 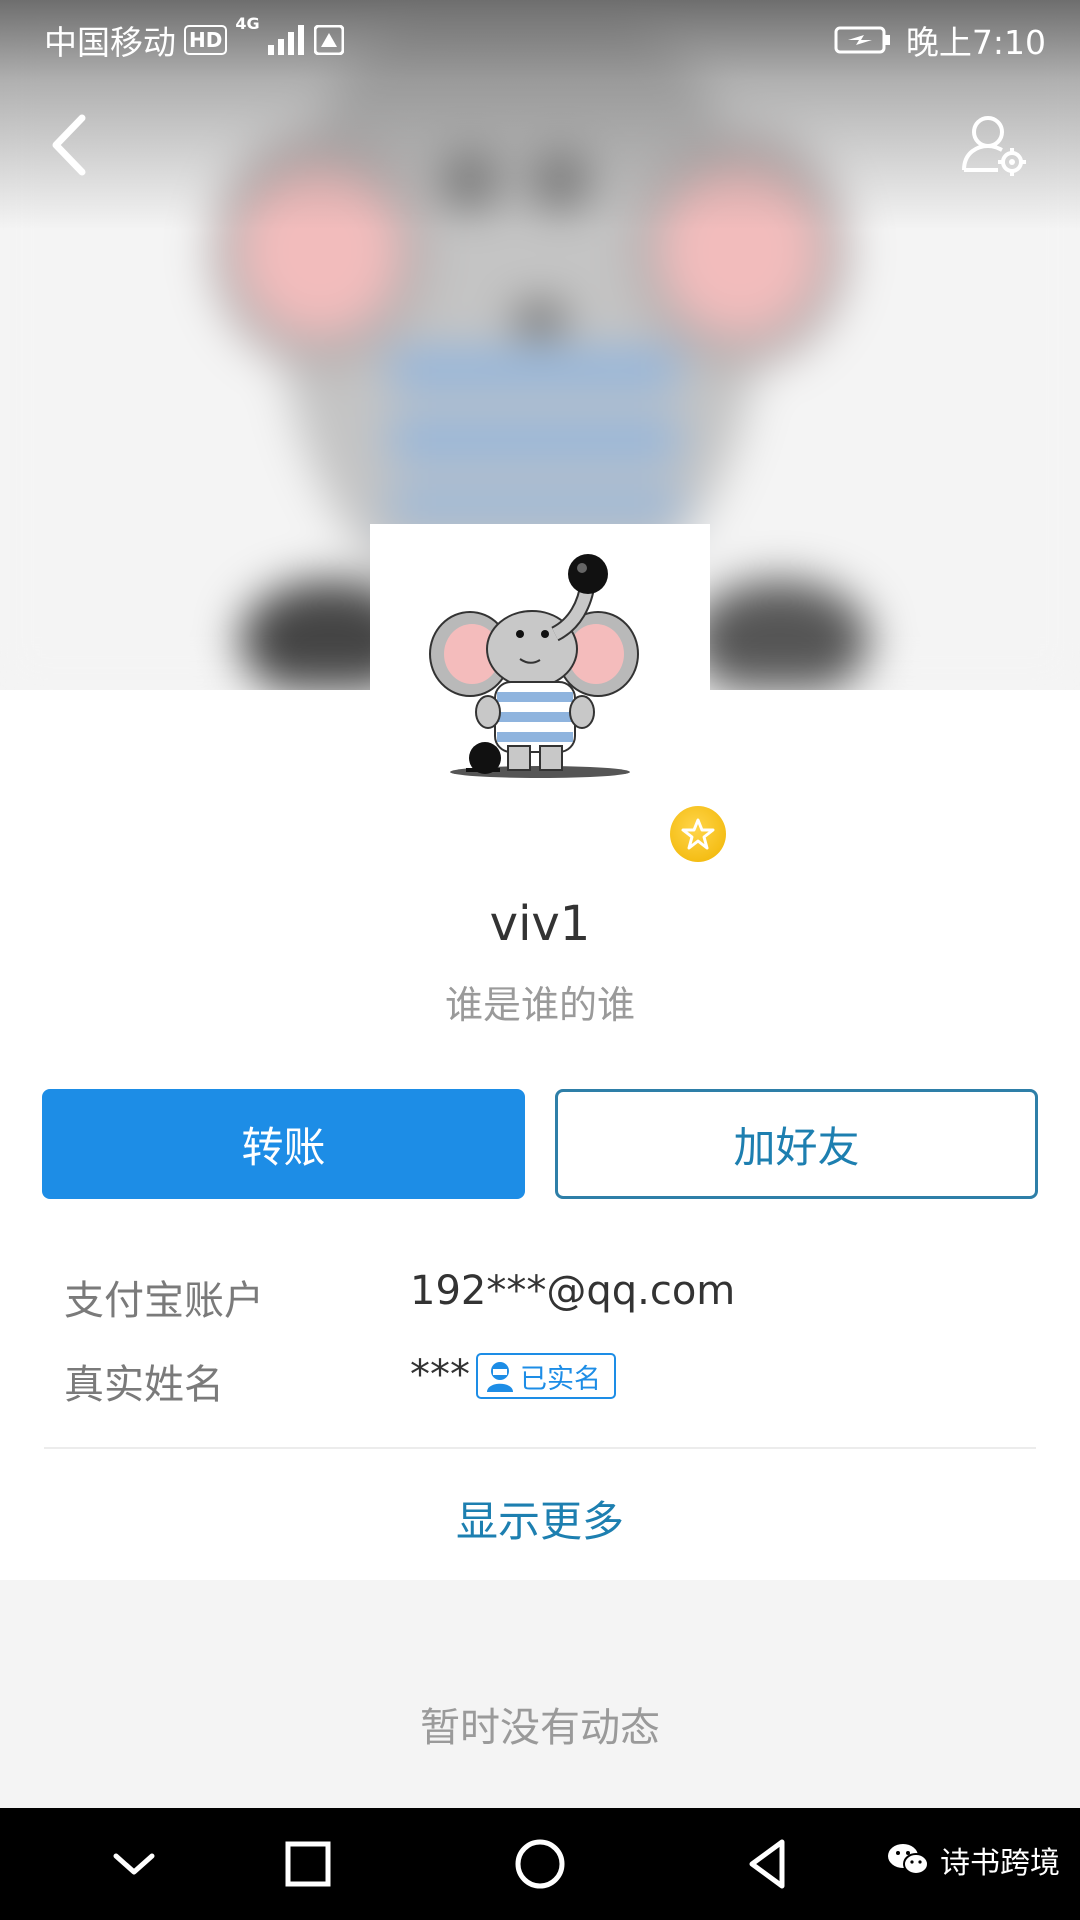 What do you see at coordinates (110, 42) in the screenshot?
I see `carrier-name: 中国移动` at bounding box center [110, 42].